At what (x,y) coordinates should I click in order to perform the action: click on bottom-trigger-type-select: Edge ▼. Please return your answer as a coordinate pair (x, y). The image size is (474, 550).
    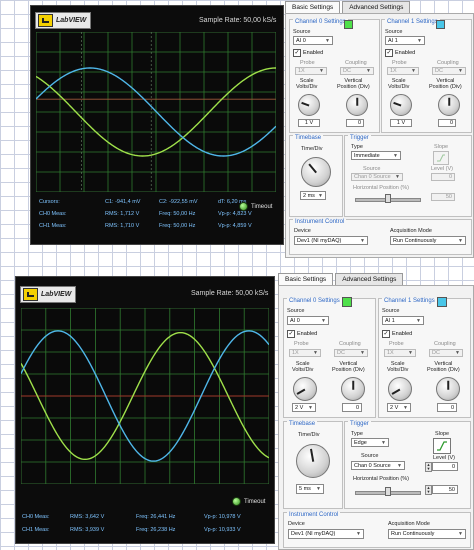
    Looking at the image, I should click on (370, 442).